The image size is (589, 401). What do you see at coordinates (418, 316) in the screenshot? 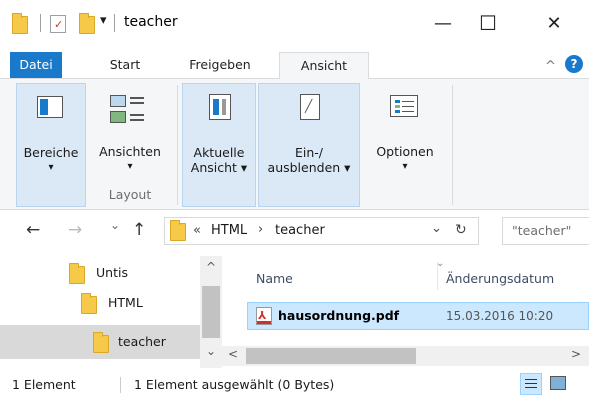
I see `file-row: ⅄ hausordnung.pdf 15.03.2016 10:20` at bounding box center [418, 316].